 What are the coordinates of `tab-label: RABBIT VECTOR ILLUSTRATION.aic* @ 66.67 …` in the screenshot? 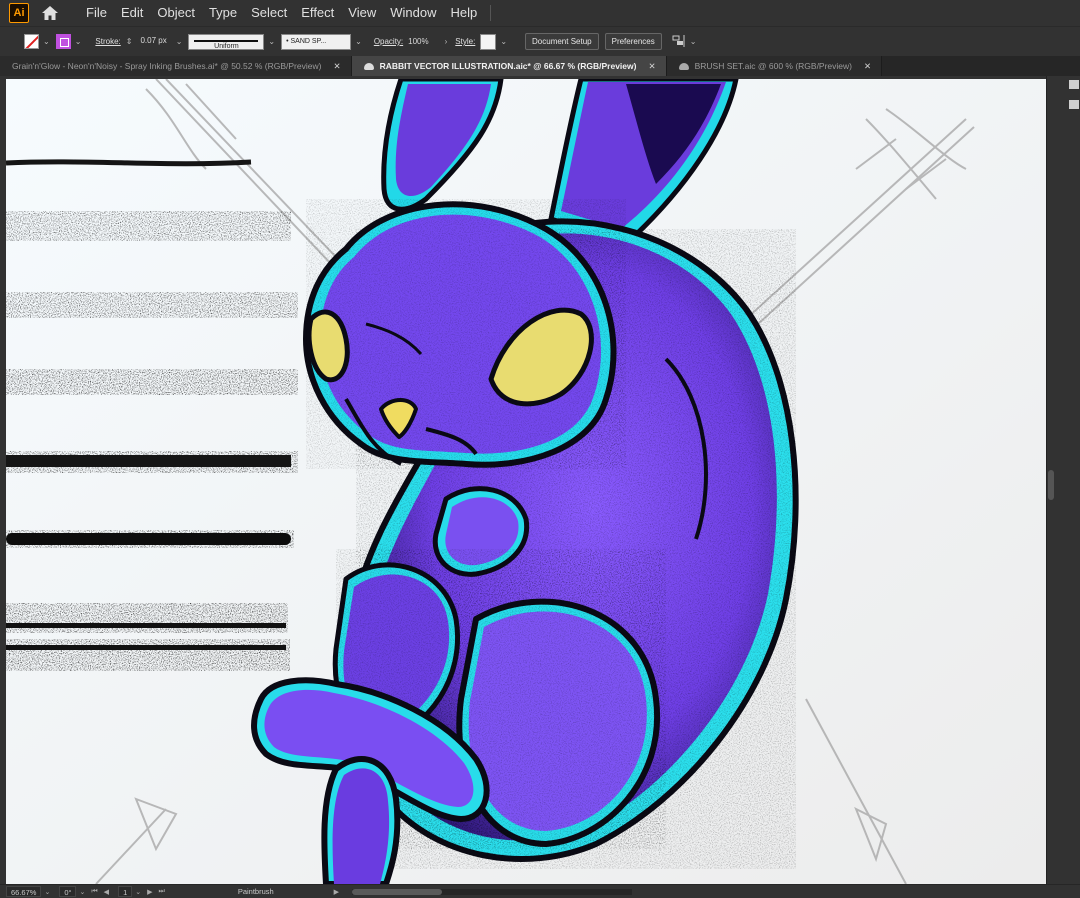 It's located at (508, 66).